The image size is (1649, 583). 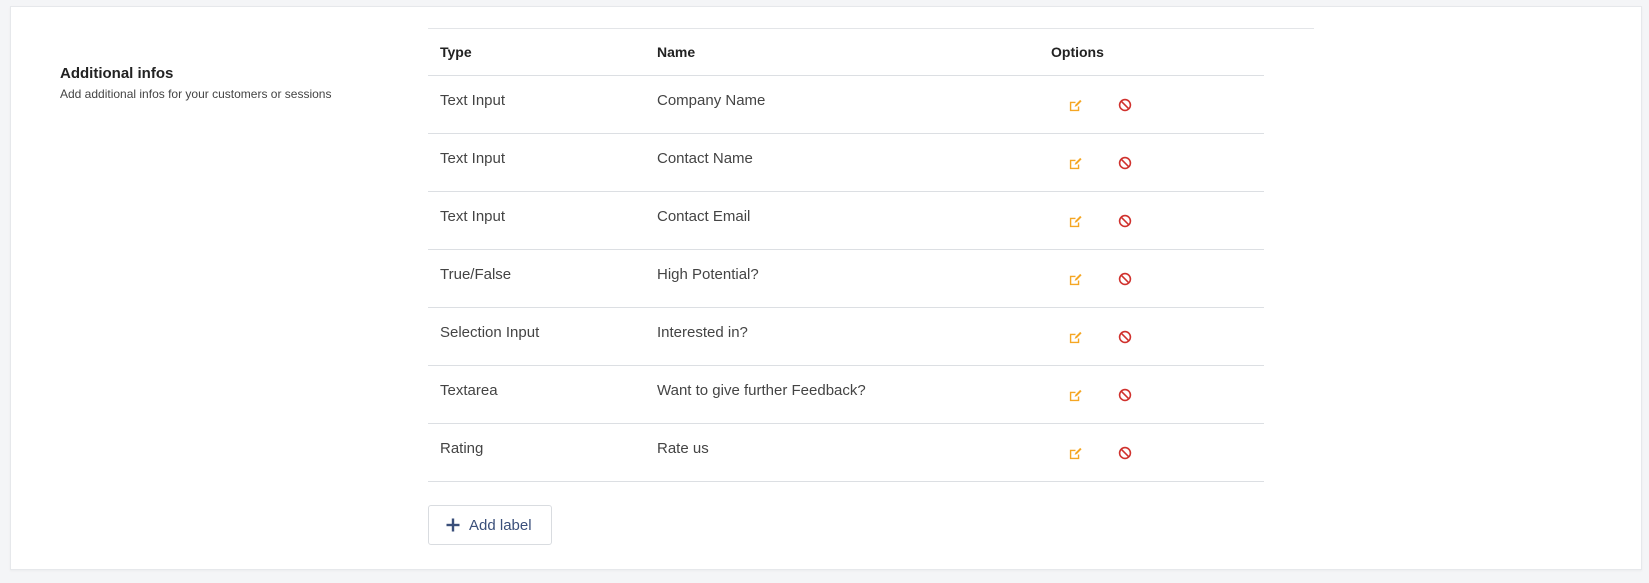 What do you see at coordinates (846, 221) in the screenshot?
I see `table-row: Text Input Contact Email` at bounding box center [846, 221].